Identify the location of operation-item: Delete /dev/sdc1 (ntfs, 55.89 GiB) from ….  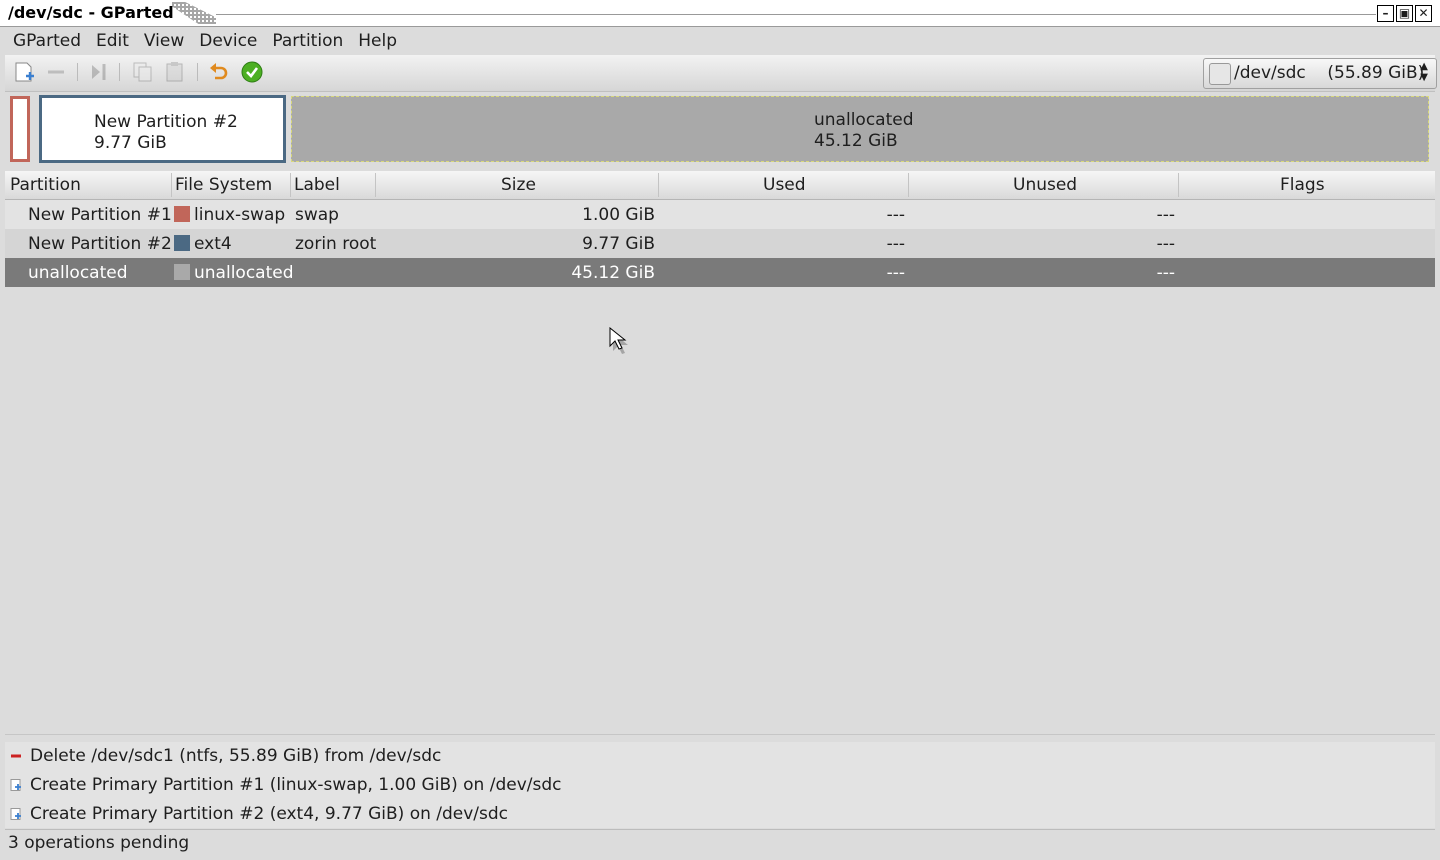
(720, 756).